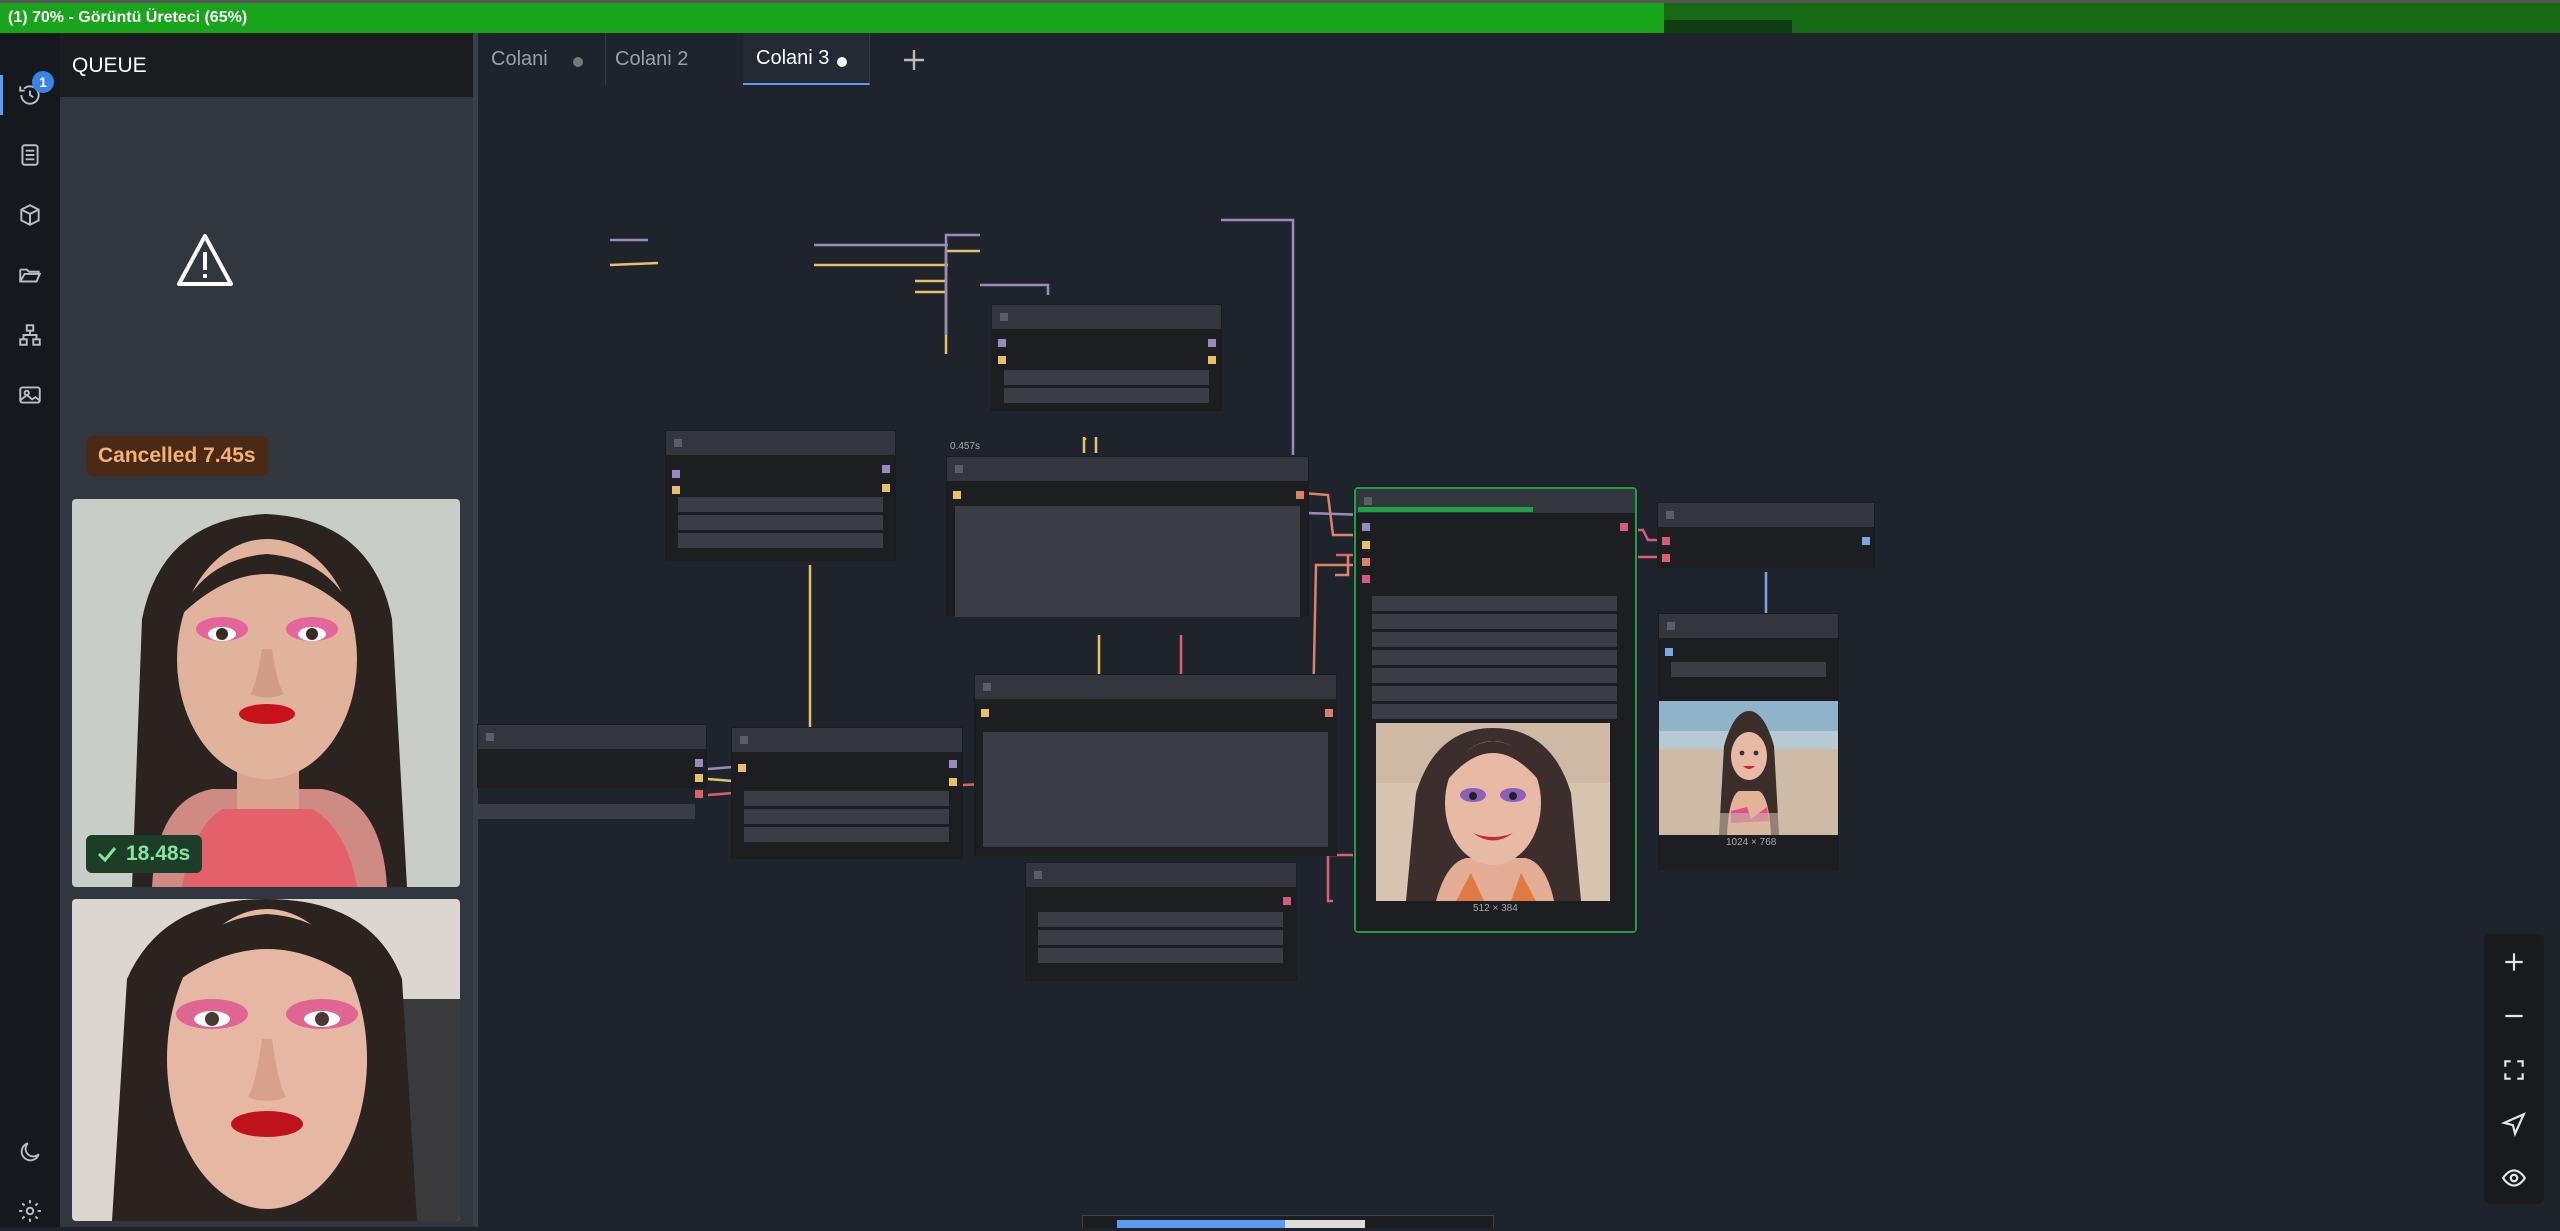  Describe the element at coordinates (519, 58) in the screenshot. I see `tab-label: Colani` at that location.